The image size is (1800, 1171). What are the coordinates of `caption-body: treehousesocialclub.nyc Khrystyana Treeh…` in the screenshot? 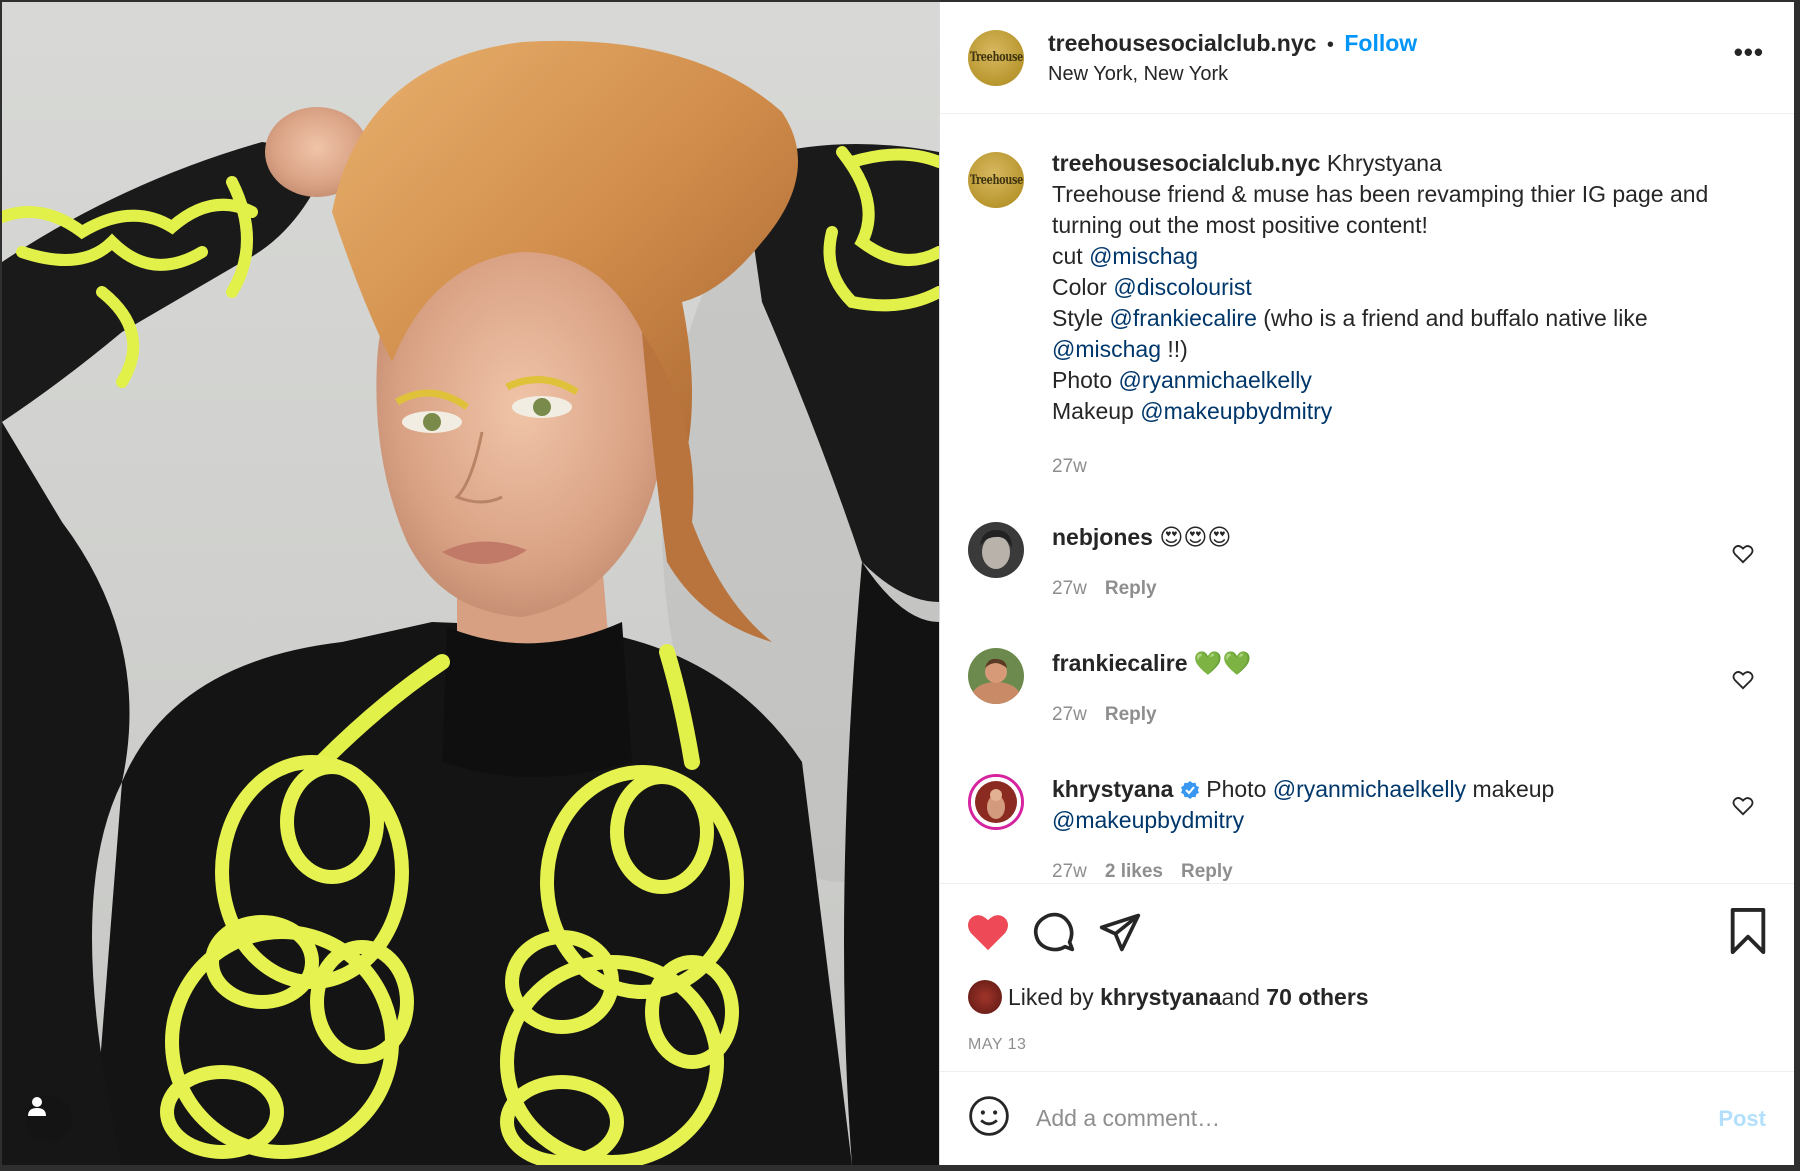 It's located at (1409, 315).